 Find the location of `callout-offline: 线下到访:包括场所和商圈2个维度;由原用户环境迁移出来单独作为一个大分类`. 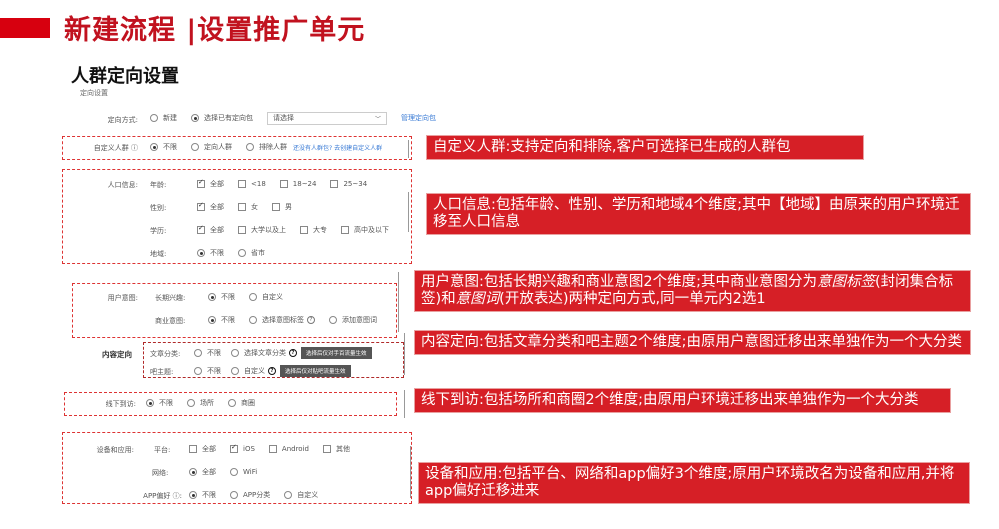

callout-offline: 线下到访:包括场所和商圈2个维度;由原用户环境迁移出来单独作为一个大分类 is located at coordinates (682, 400).